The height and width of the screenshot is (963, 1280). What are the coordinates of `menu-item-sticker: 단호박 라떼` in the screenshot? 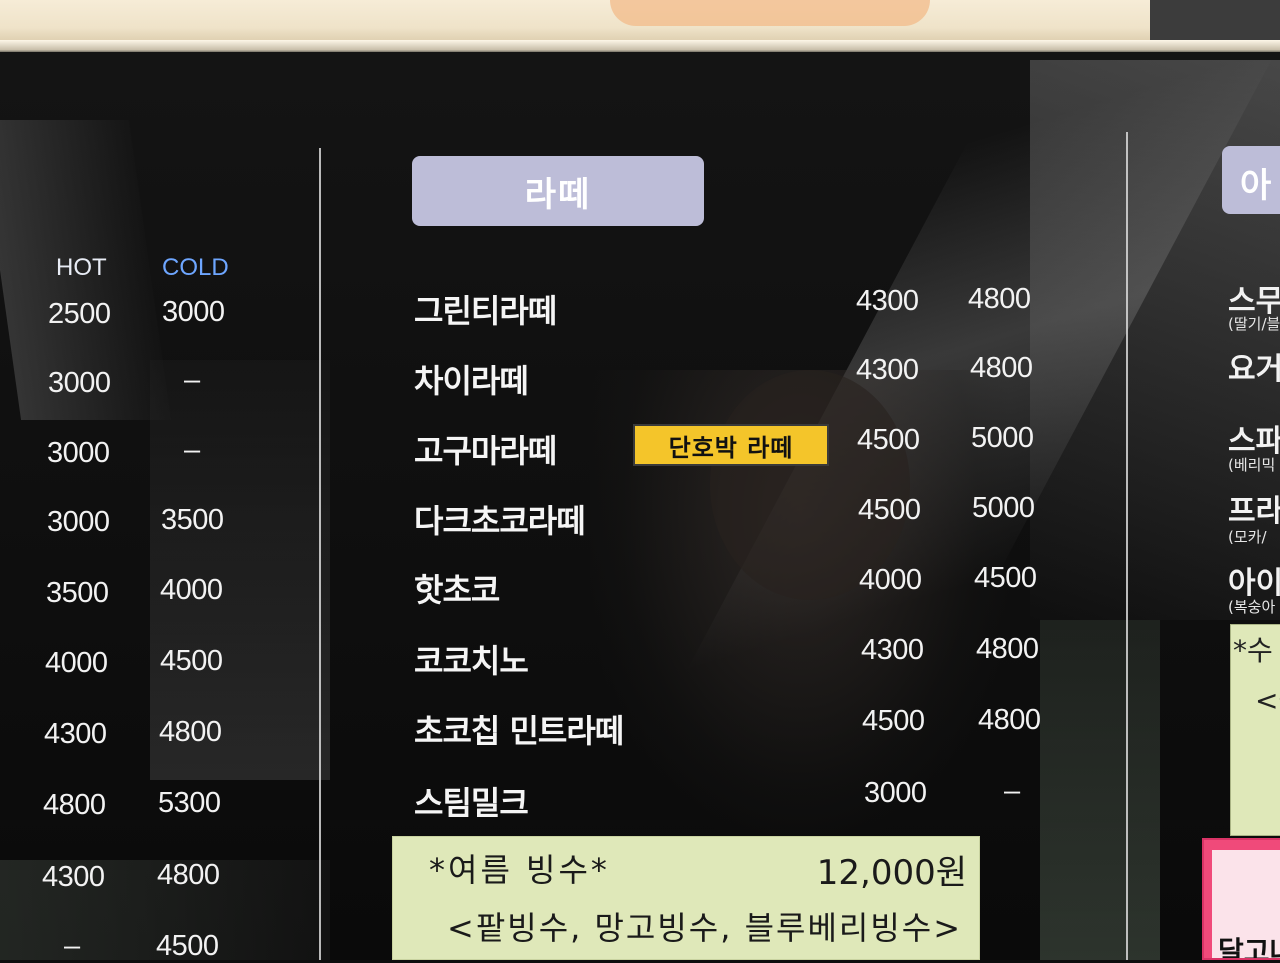 It's located at (731, 445).